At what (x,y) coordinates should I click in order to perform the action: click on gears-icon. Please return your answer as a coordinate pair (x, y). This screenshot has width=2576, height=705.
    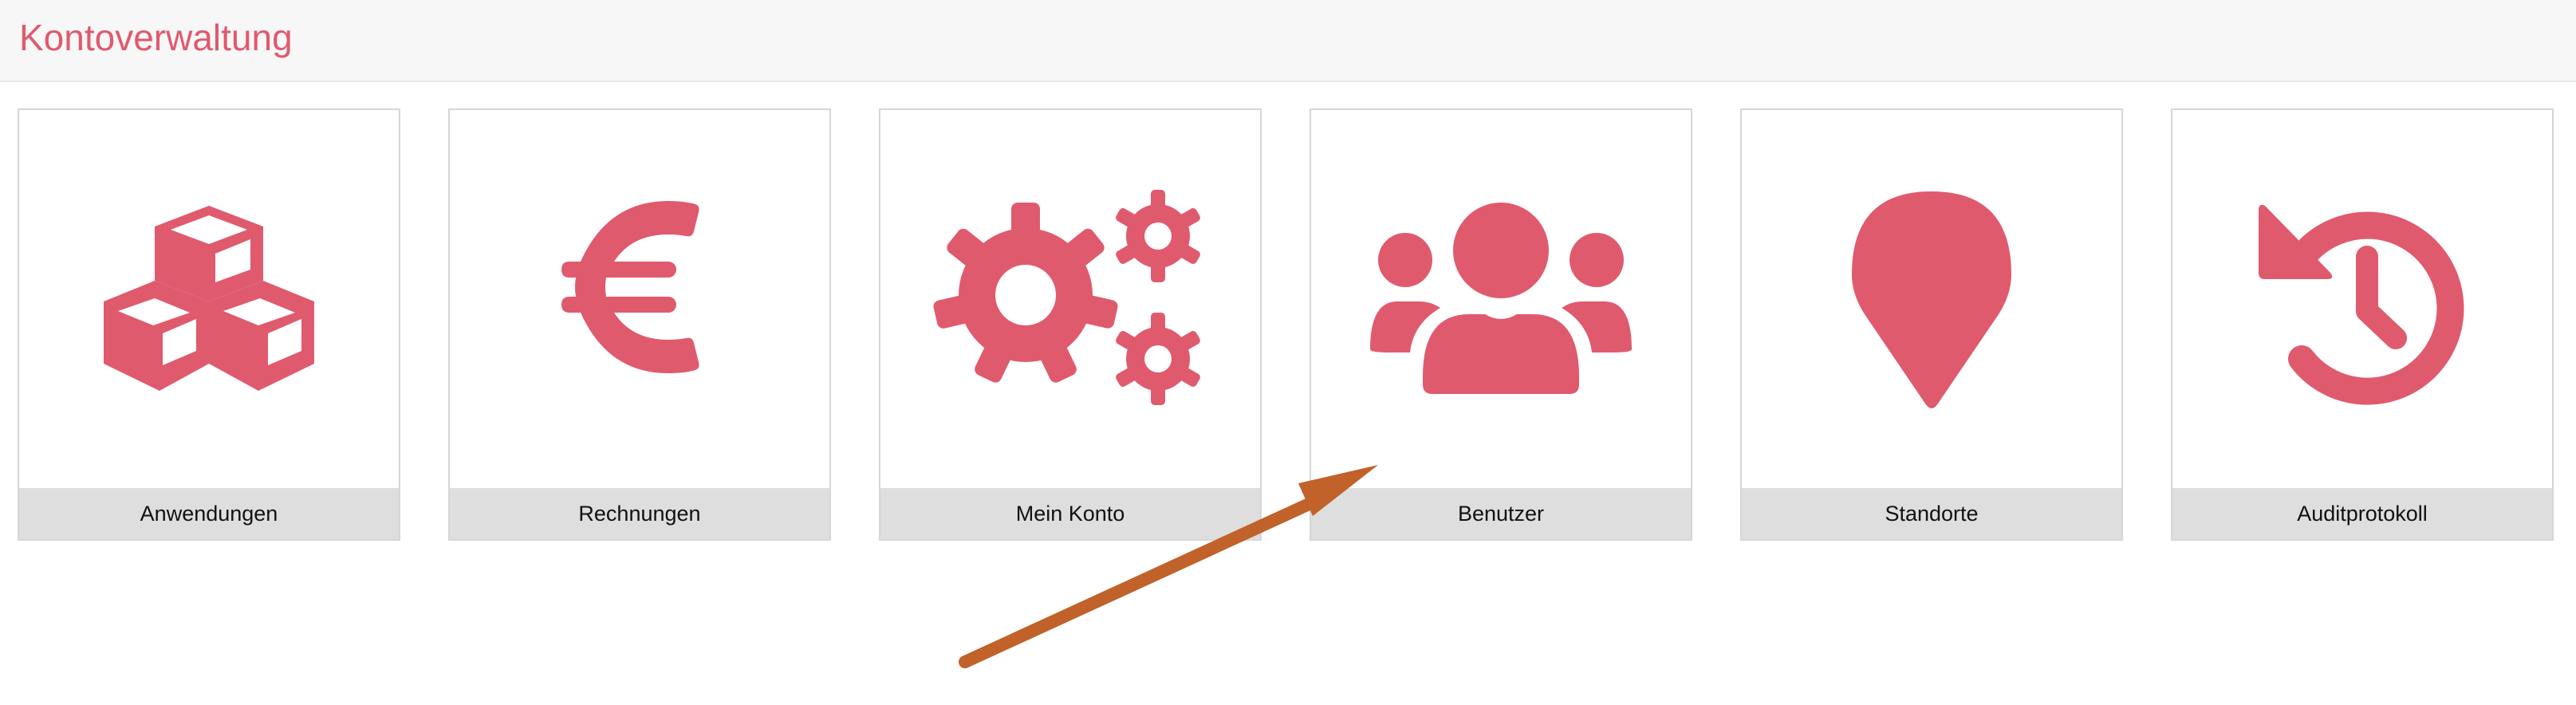
    Looking at the image, I should click on (1066, 298).